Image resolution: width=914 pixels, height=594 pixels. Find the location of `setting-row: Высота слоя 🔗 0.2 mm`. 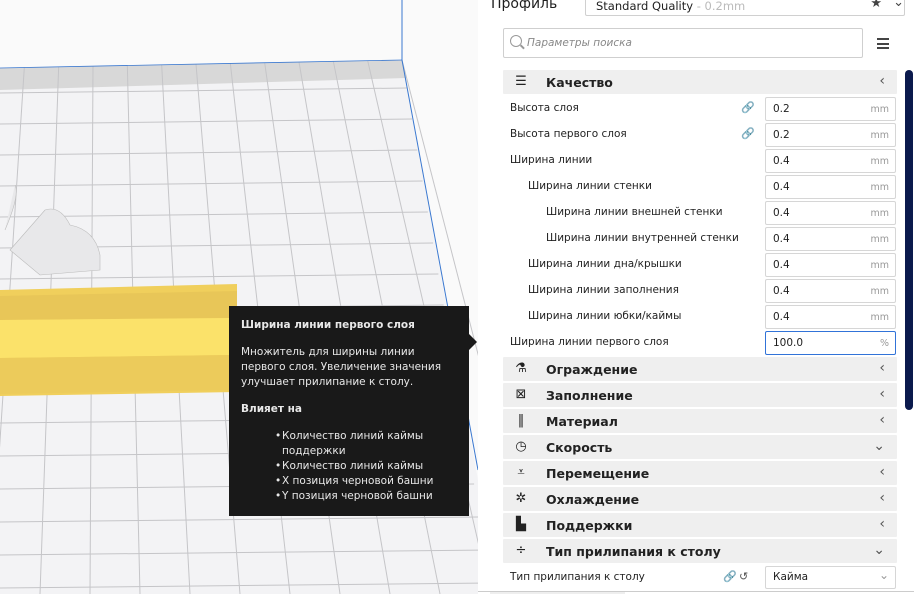

setting-row: Высота слоя 🔗 0.2 mm is located at coordinates (700, 109).